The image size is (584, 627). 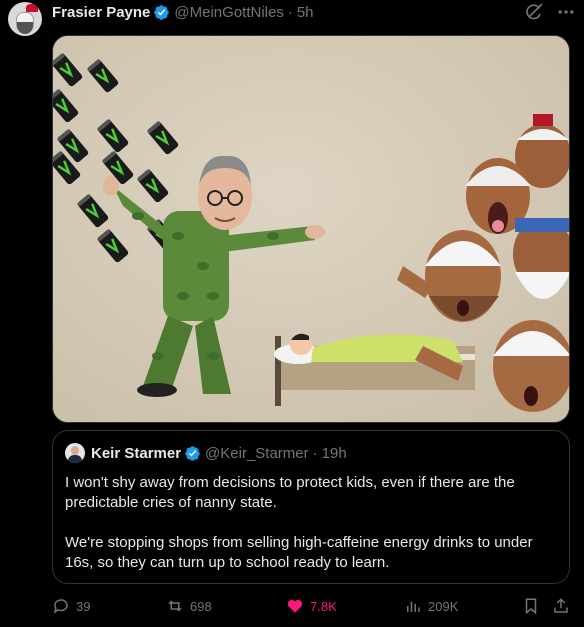 I want to click on author-handle: @MeinGottNiles, so click(x=228, y=12).